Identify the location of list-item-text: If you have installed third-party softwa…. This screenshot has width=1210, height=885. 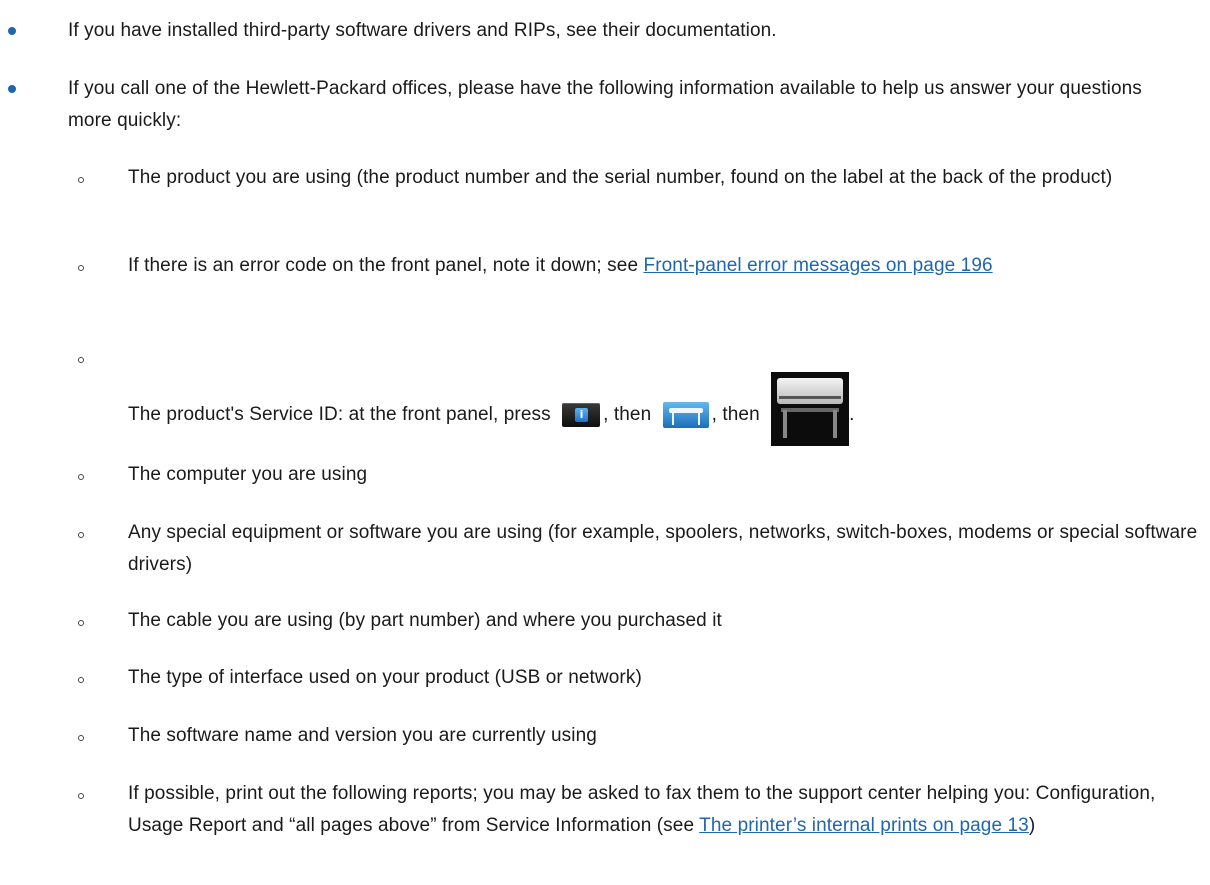
(422, 30).